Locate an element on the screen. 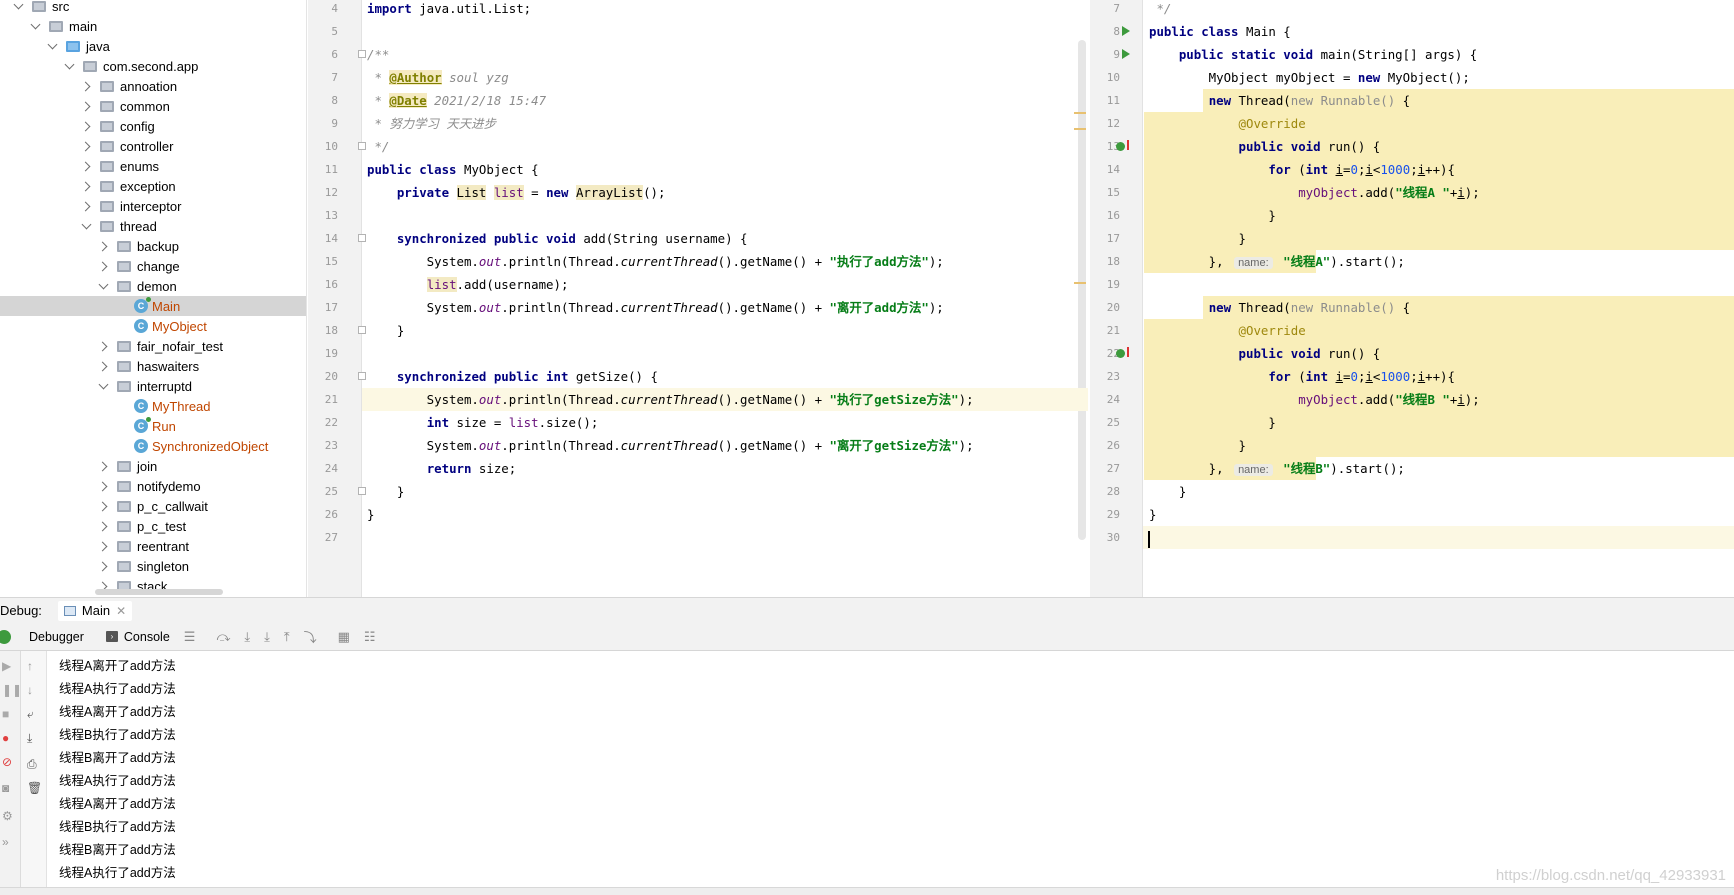 This screenshot has height=895, width=1734. code-line: 8 * @Date 2021/2/18 15:47 is located at coordinates (698, 100).